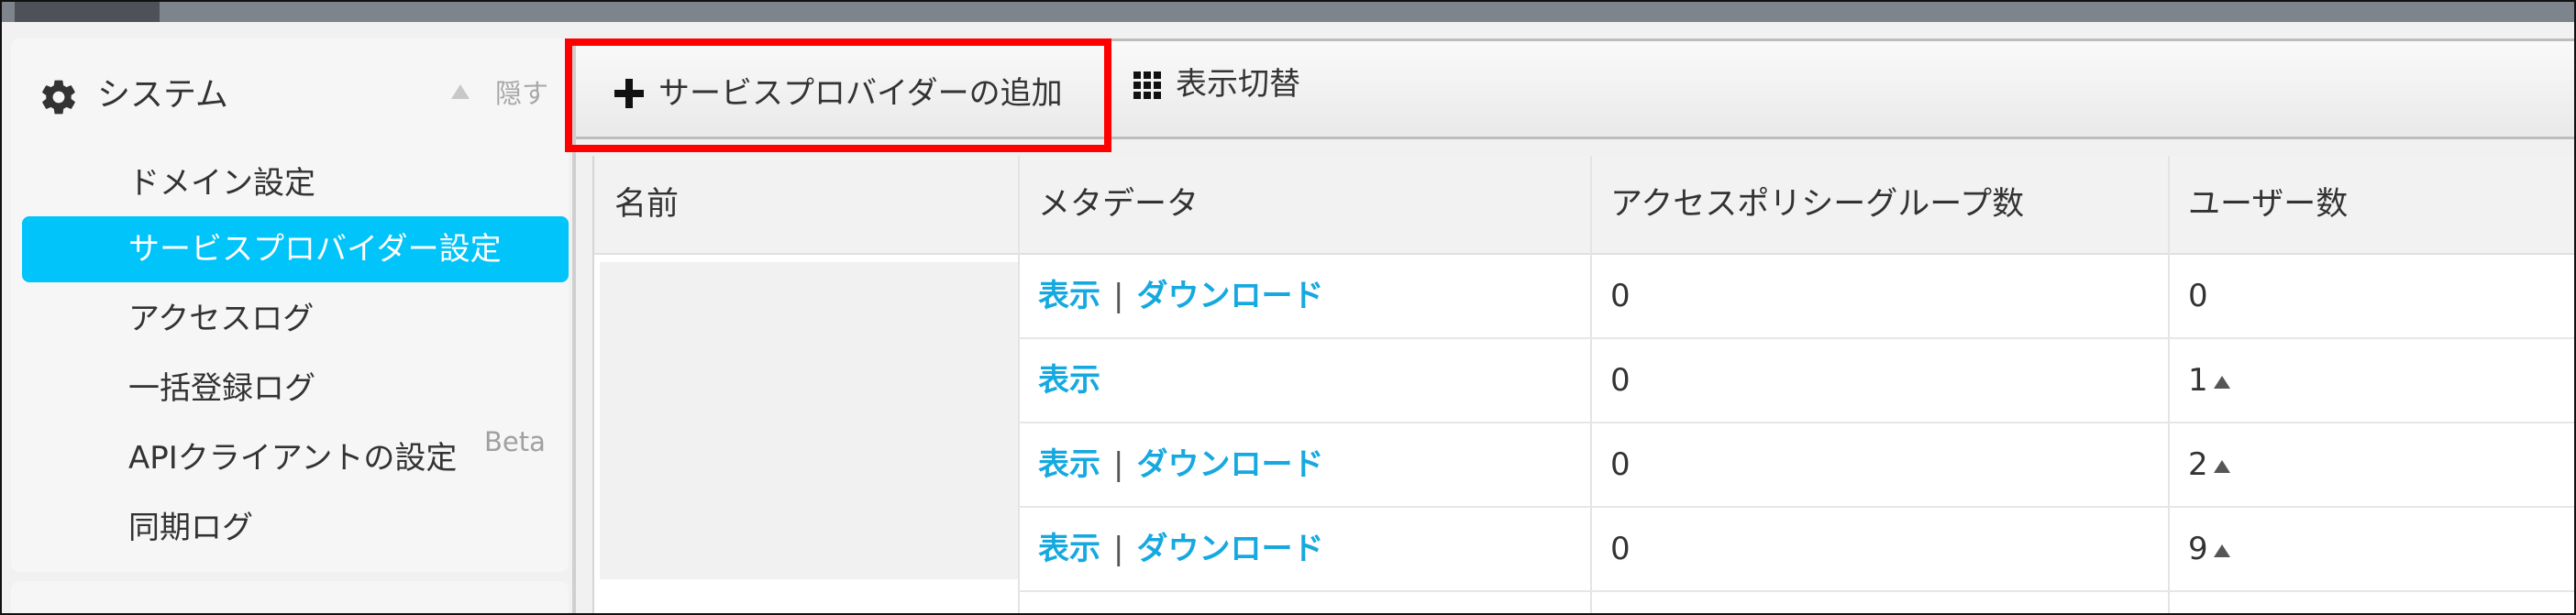 Image resolution: width=2576 pixels, height=615 pixels. What do you see at coordinates (58, 97) in the screenshot?
I see `gear-icon` at bounding box center [58, 97].